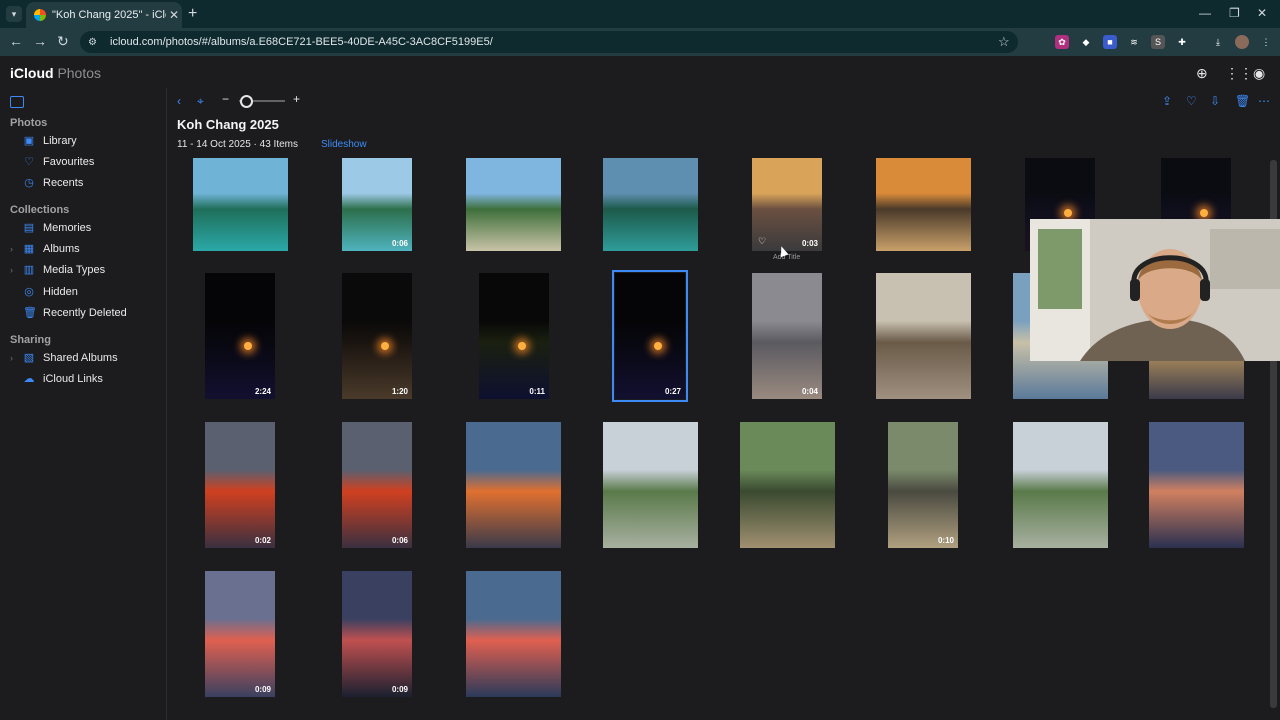 The width and height of the screenshot is (1280, 720). What do you see at coordinates (296, 99) in the screenshot?
I see `zoom-in-icon: +` at bounding box center [296, 99].